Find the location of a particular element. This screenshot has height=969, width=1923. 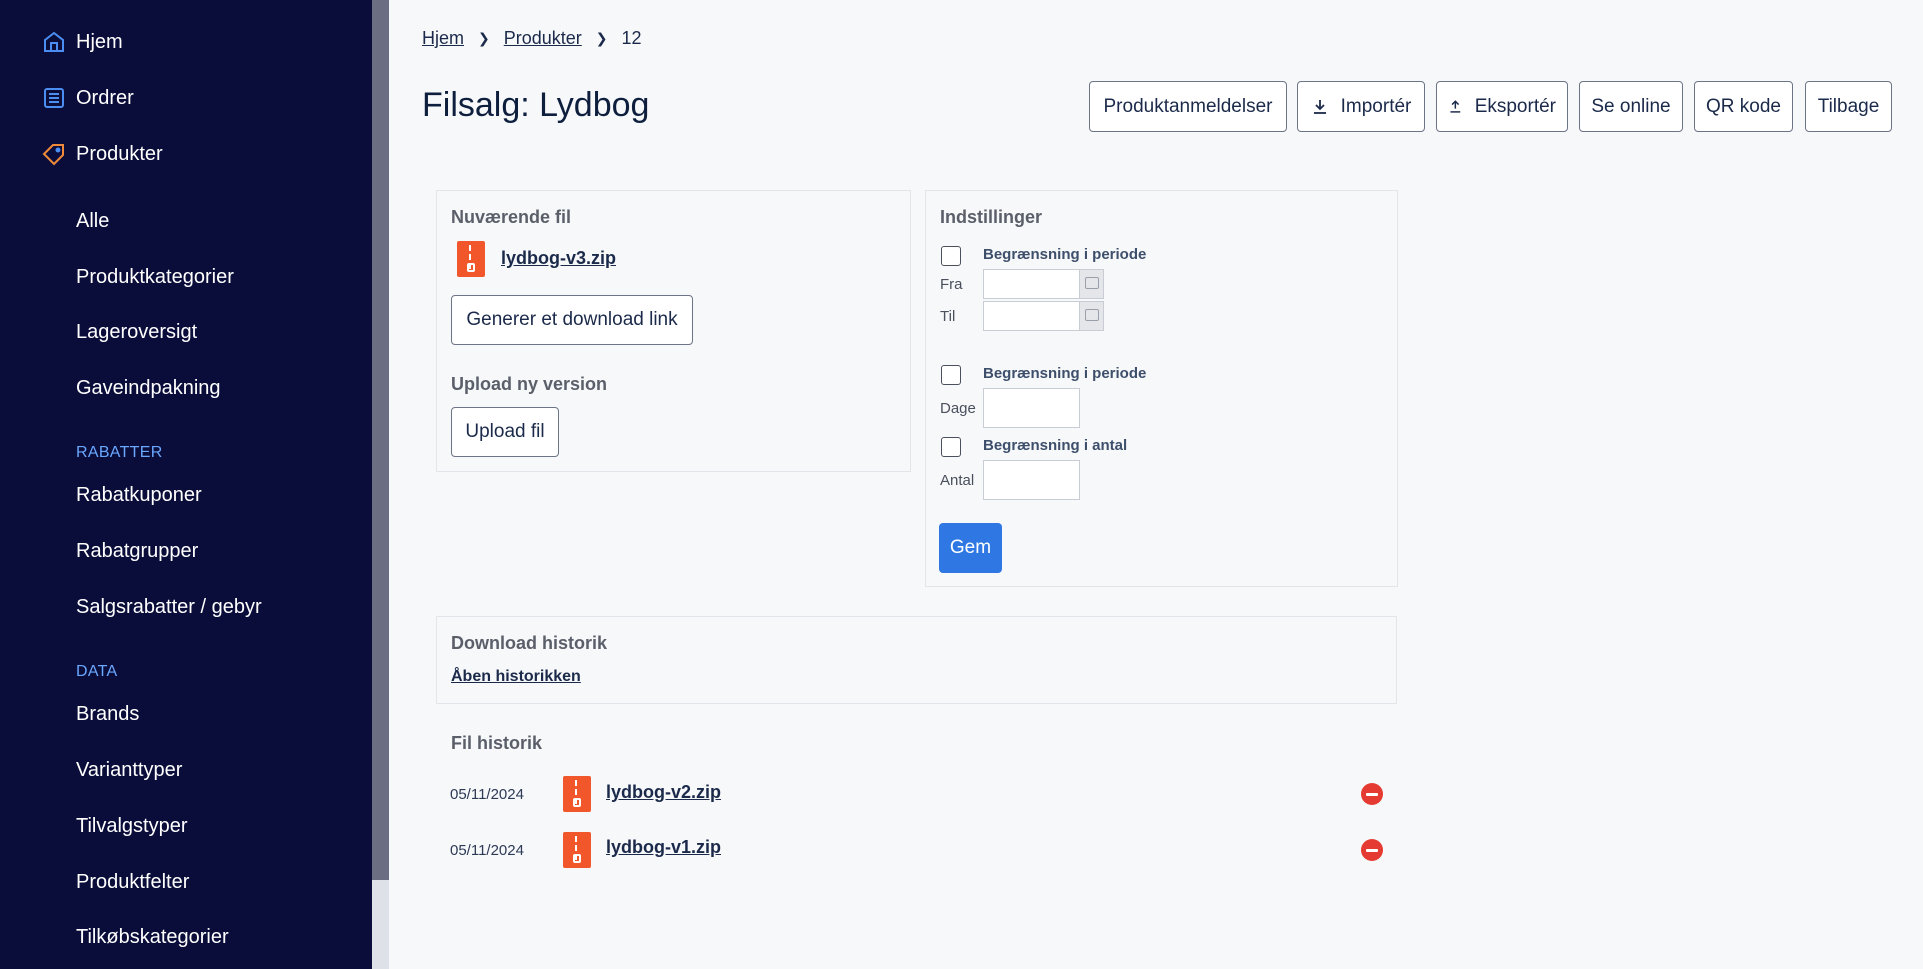

upload-file-button: Upload fil is located at coordinates (505, 432).